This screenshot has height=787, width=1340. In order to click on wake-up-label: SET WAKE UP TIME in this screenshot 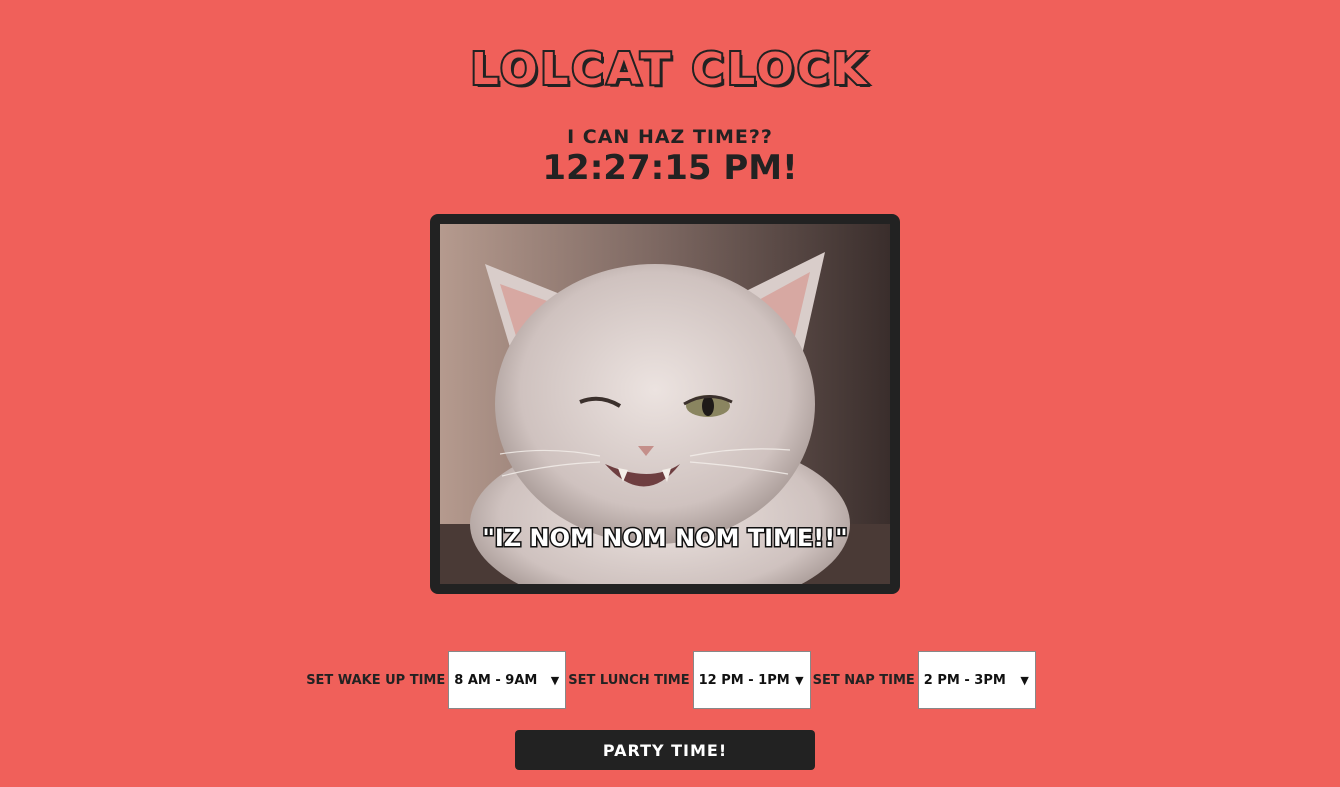, I will do `click(376, 680)`.